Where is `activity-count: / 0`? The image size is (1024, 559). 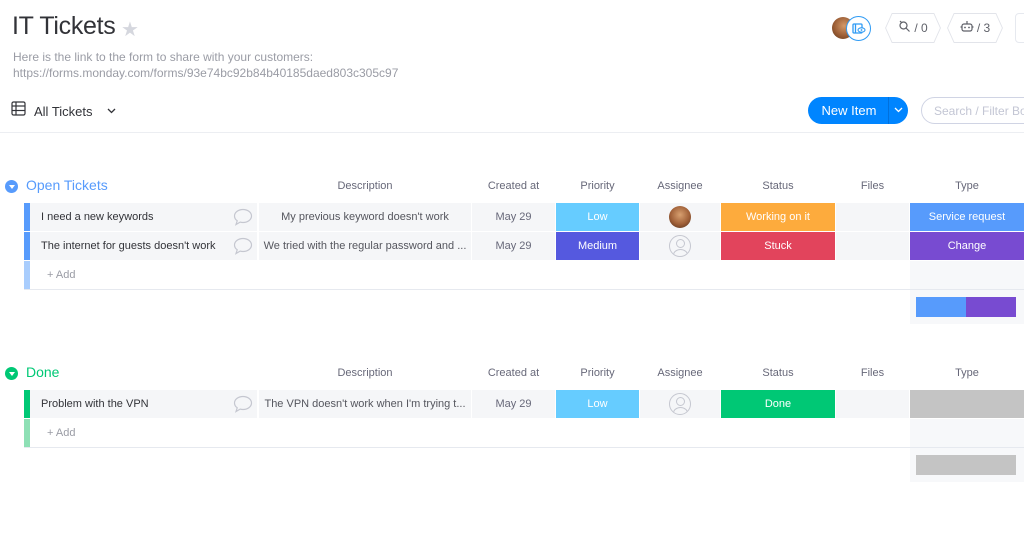 activity-count: / 0 is located at coordinates (921, 28).